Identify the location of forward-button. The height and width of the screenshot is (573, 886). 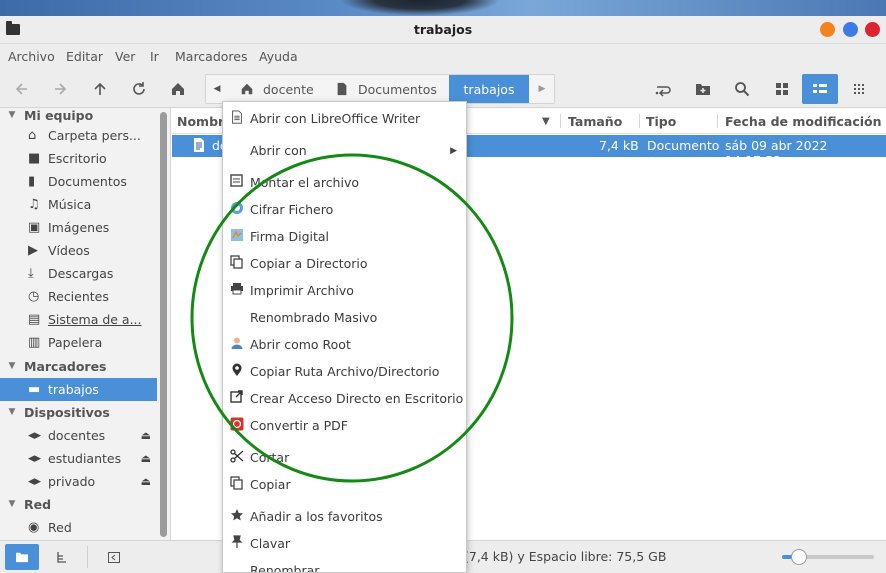
(60, 89).